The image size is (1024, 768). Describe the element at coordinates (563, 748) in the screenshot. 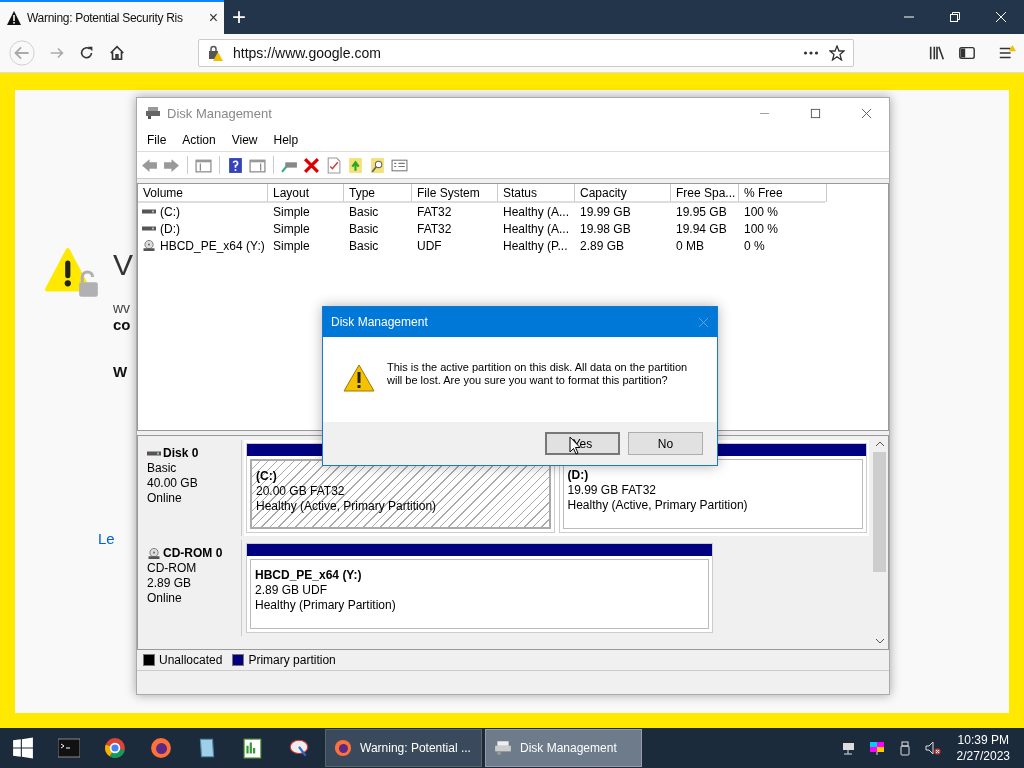

I see `taskbar-task: Disk Management` at that location.